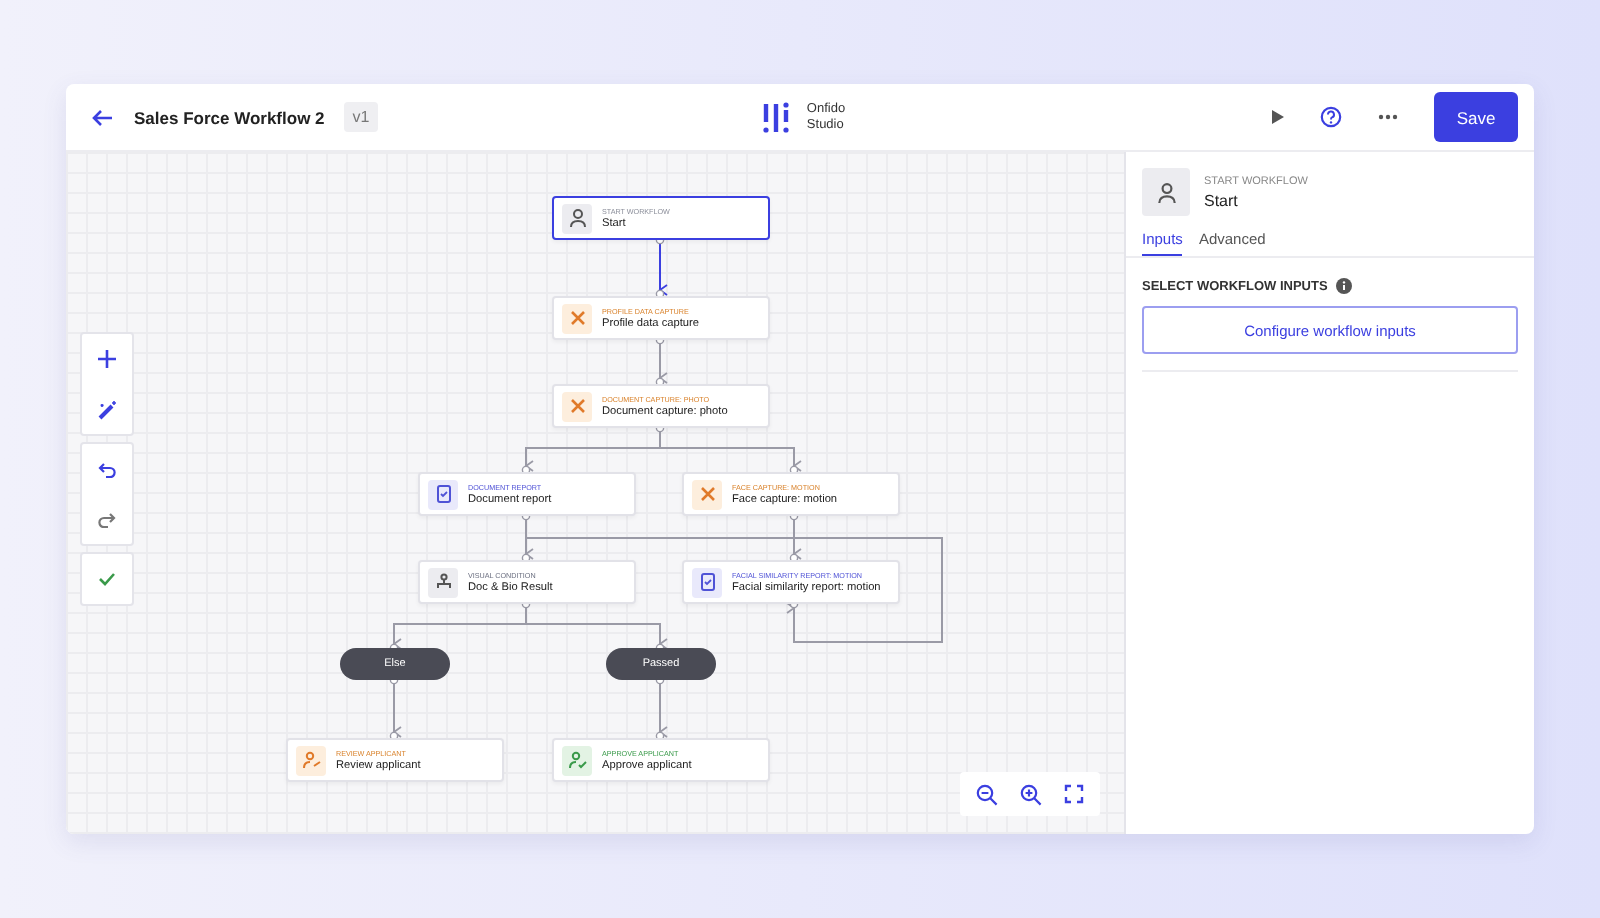  Describe the element at coordinates (1331, 117) in the screenshot. I see `help-icon` at that location.